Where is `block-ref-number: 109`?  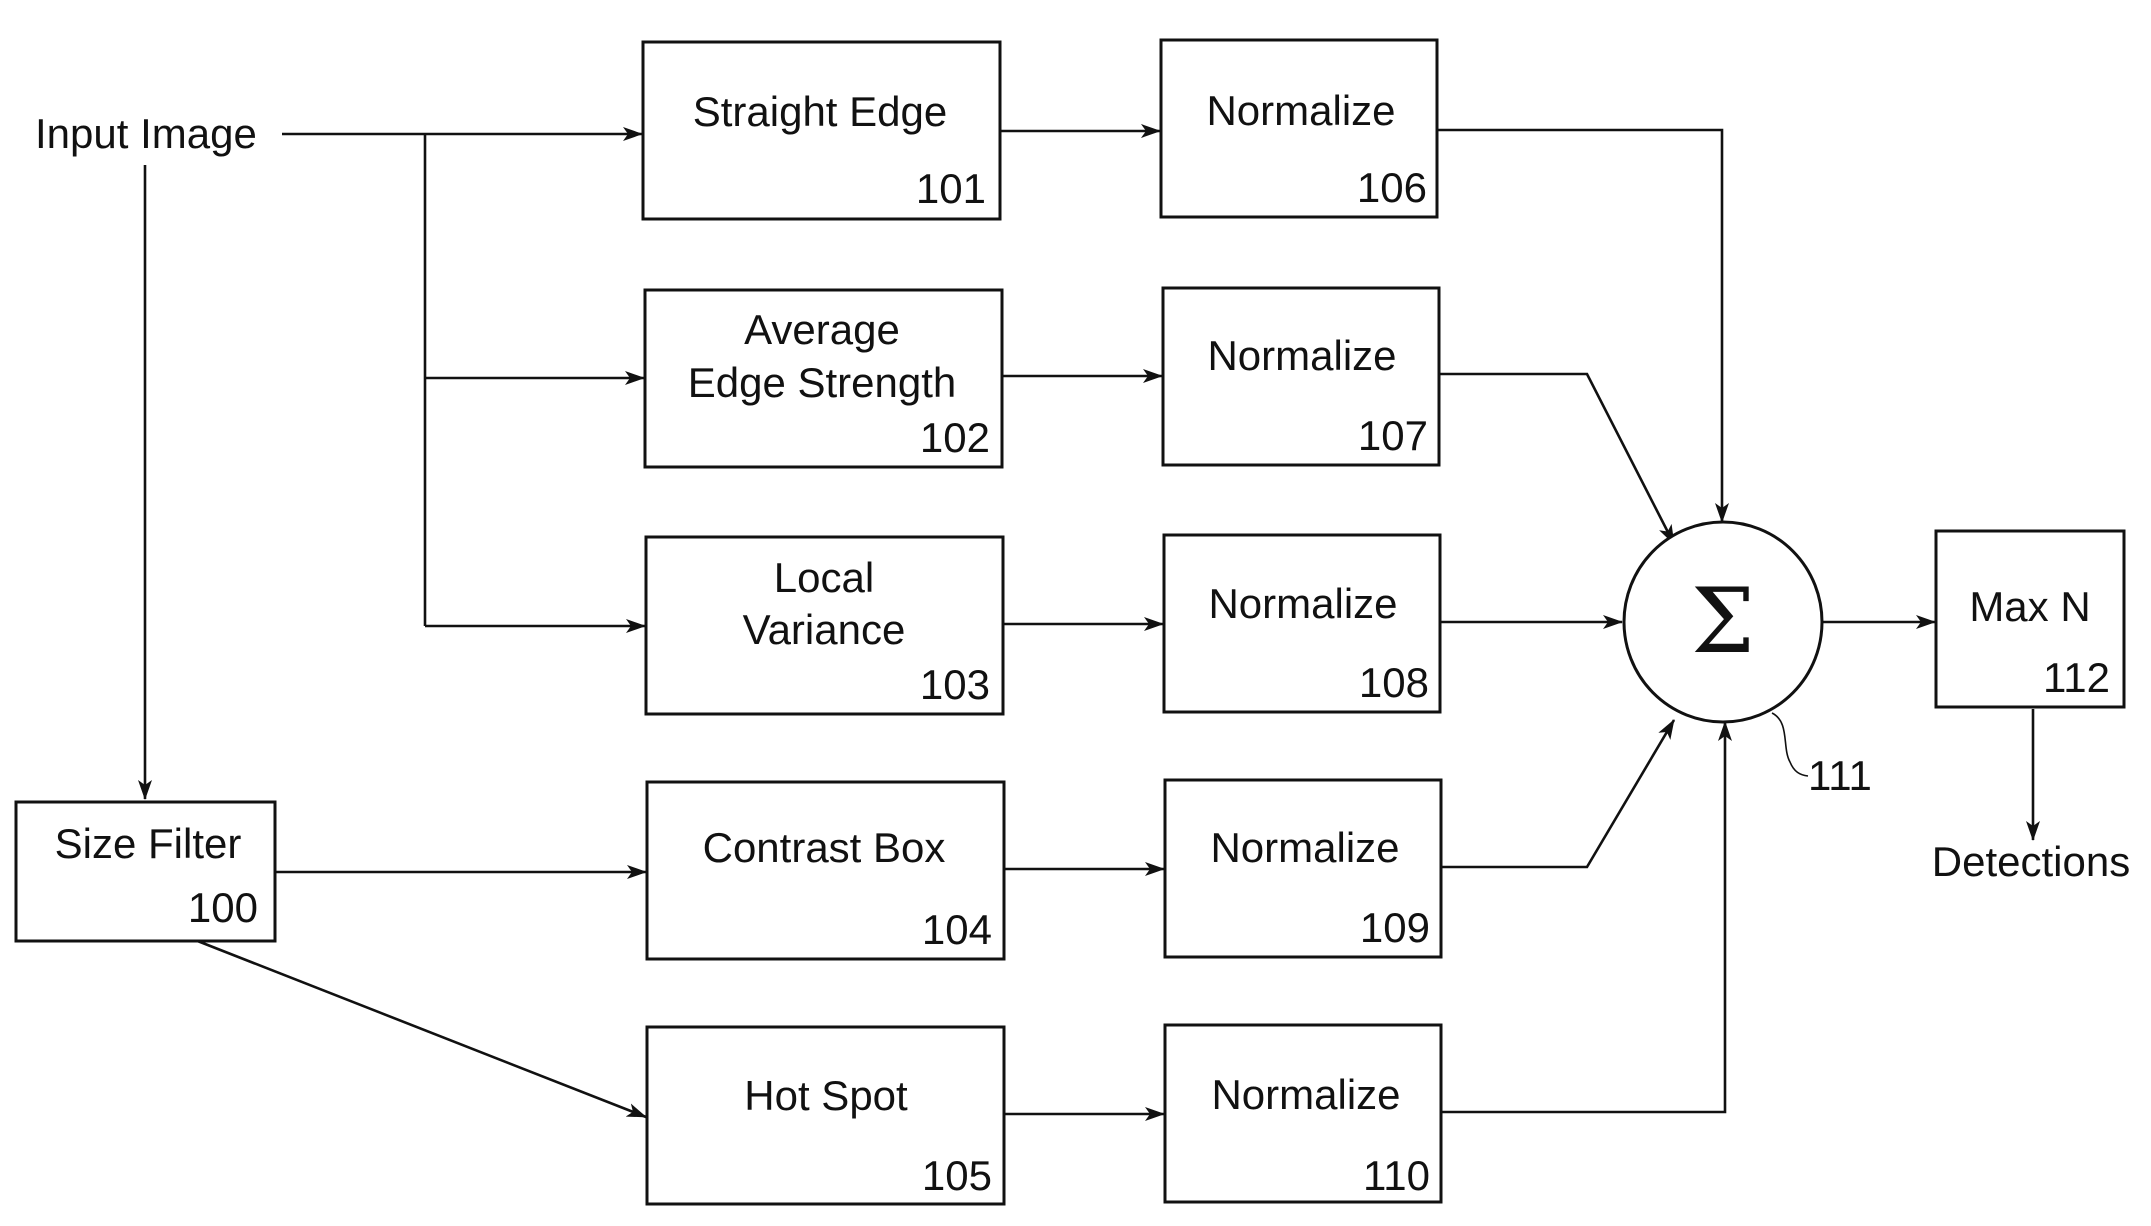 block-ref-number: 109 is located at coordinates (1395, 927).